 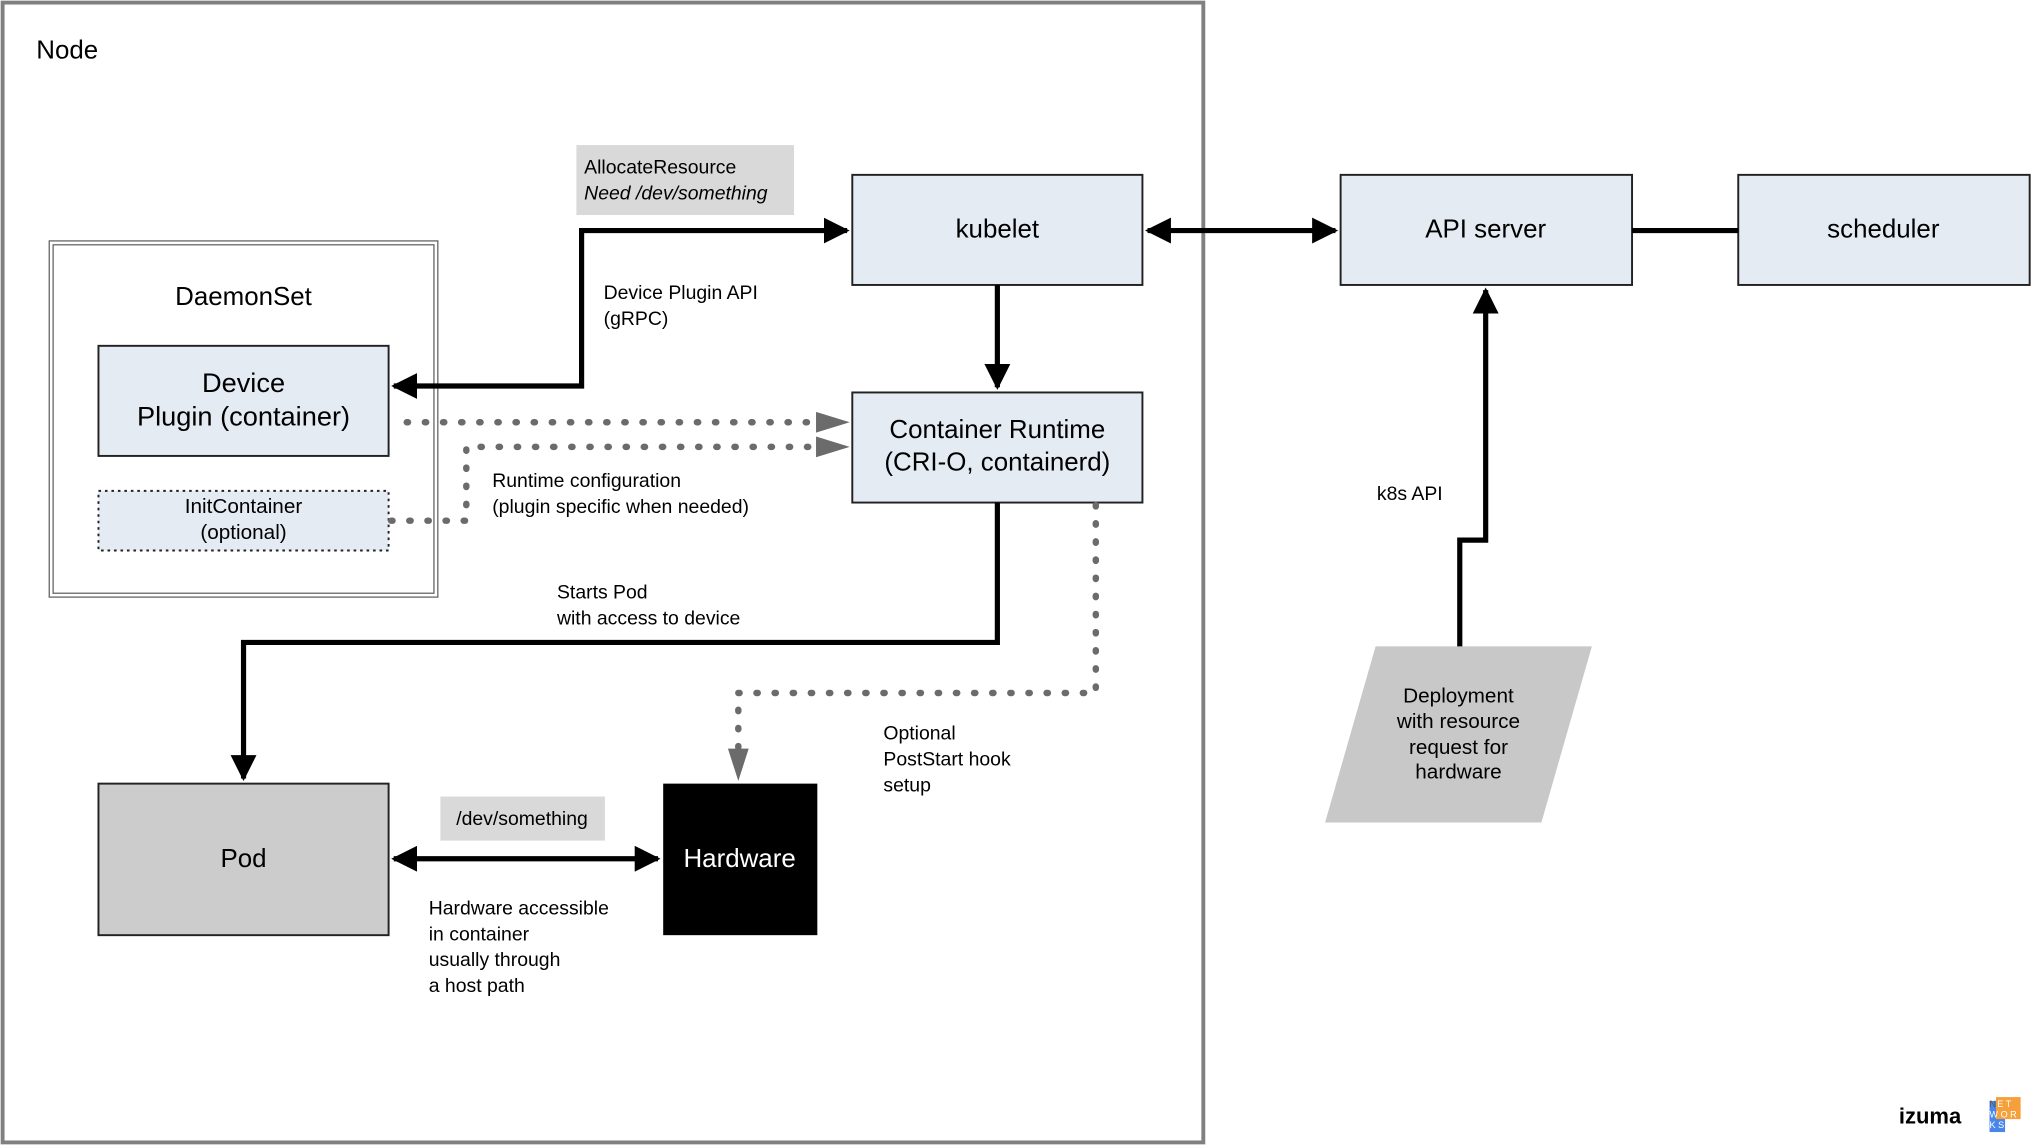 What do you see at coordinates (1883, 229) in the screenshot?
I see `scheduler-label: scheduler` at bounding box center [1883, 229].